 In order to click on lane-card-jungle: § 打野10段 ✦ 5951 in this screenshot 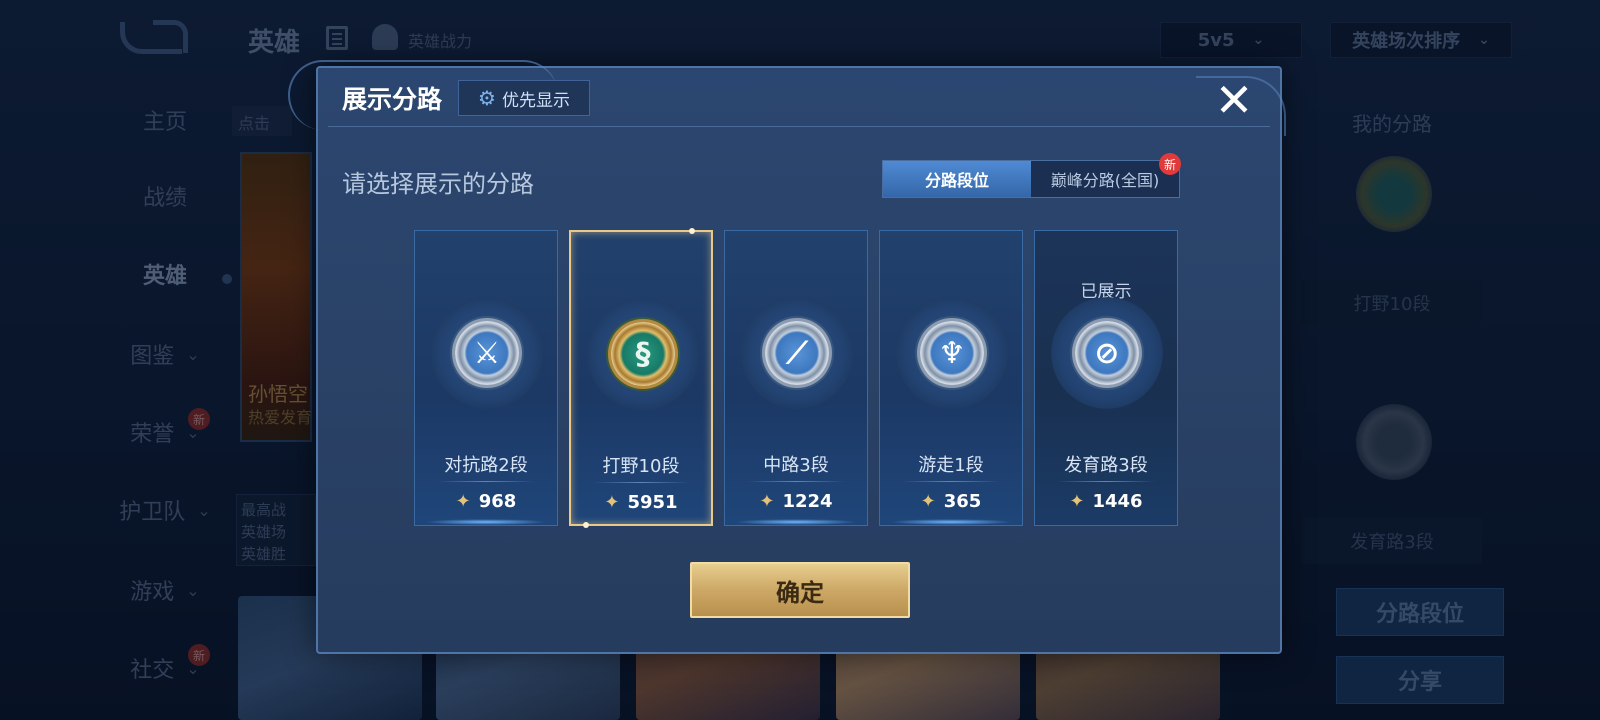, I will do `click(641, 378)`.